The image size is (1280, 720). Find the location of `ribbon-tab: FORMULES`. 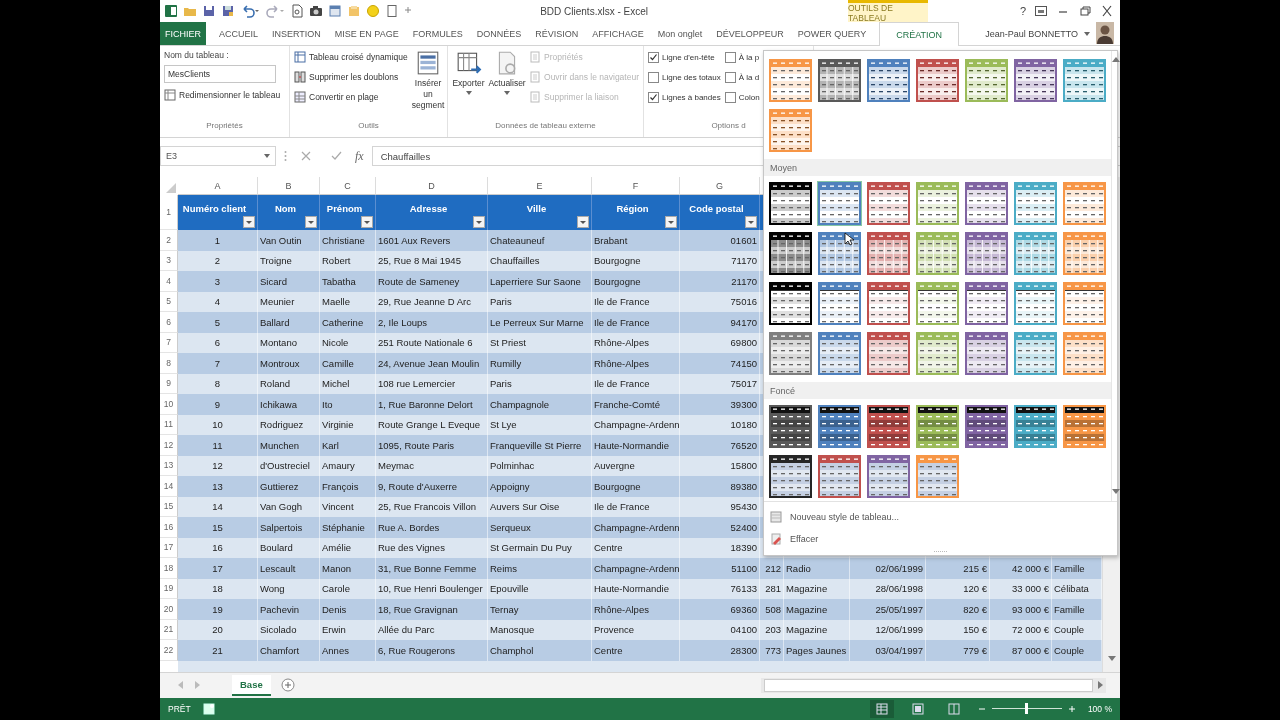

ribbon-tab: FORMULES is located at coordinates (437, 34).